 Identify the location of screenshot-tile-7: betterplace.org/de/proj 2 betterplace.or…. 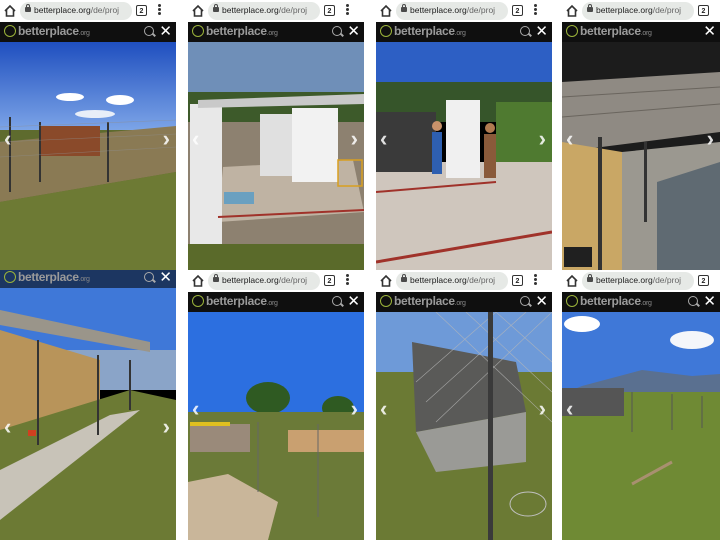
(464, 405).